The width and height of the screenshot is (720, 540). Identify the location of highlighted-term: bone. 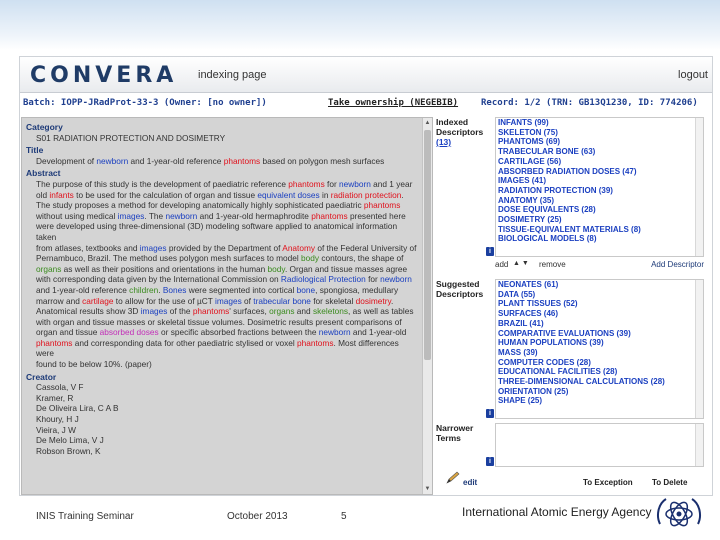
(306, 289).